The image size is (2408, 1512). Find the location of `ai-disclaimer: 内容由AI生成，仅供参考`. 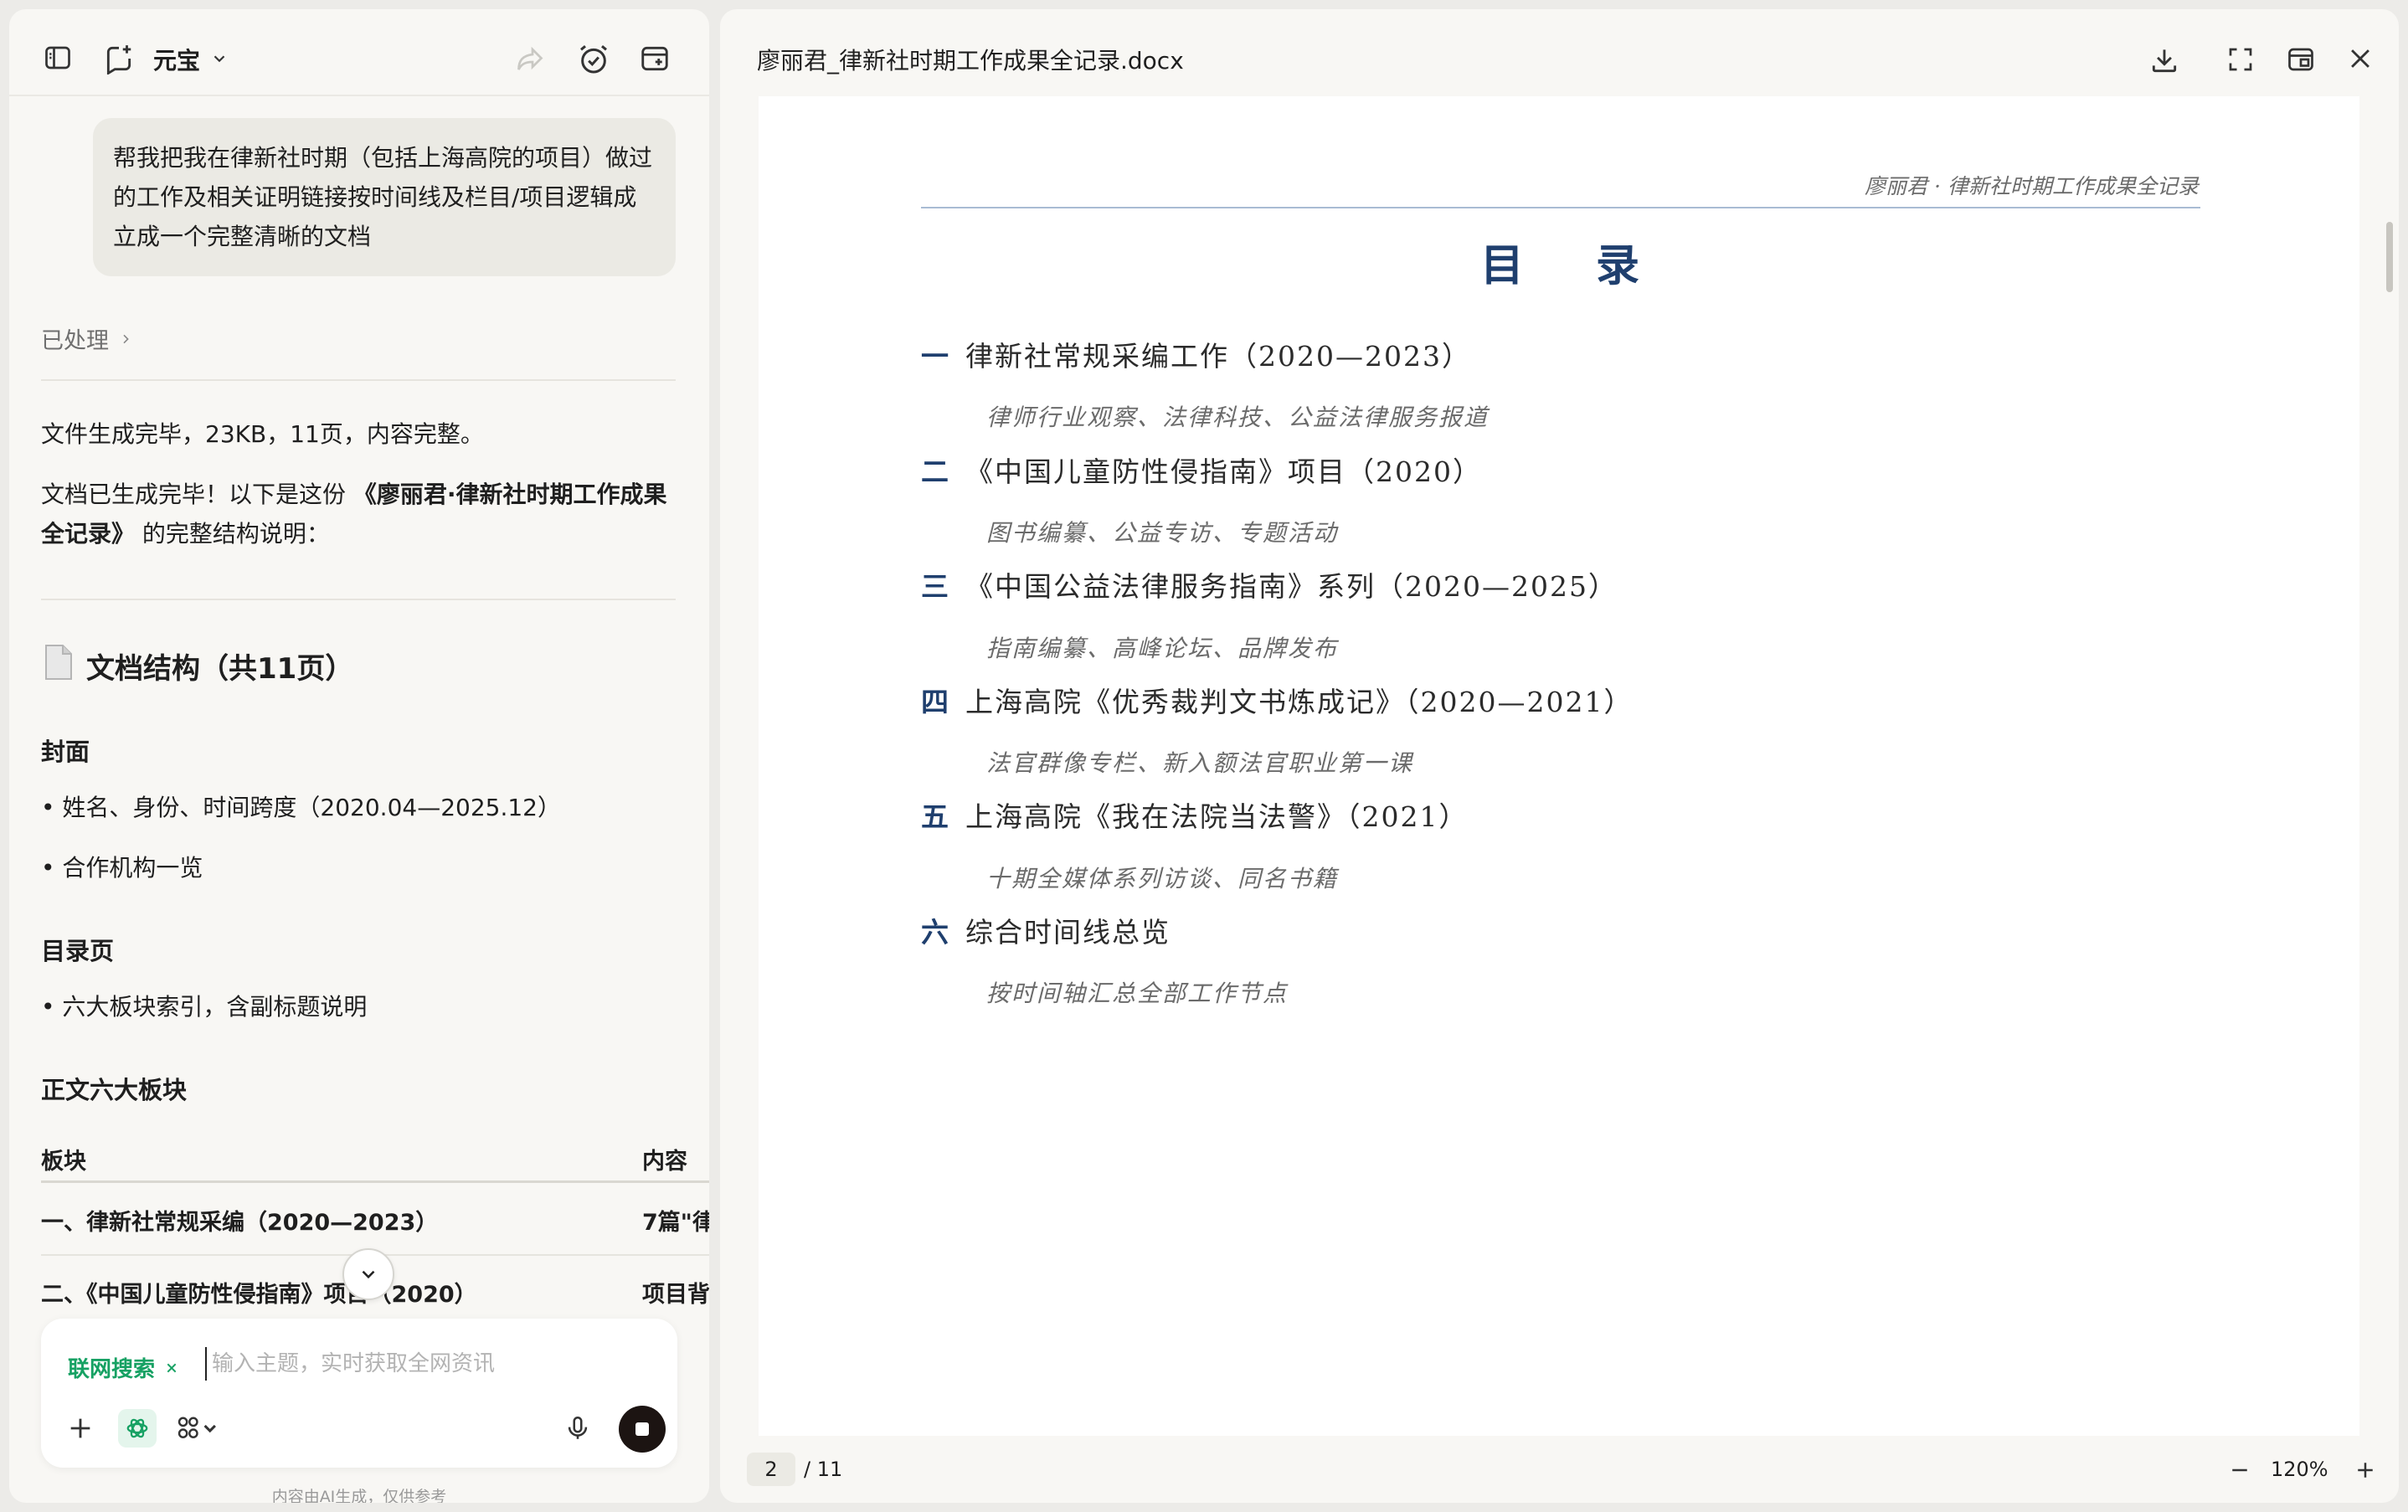

ai-disclaimer: 内容由AI生成，仅供参考 is located at coordinates (359, 1496).